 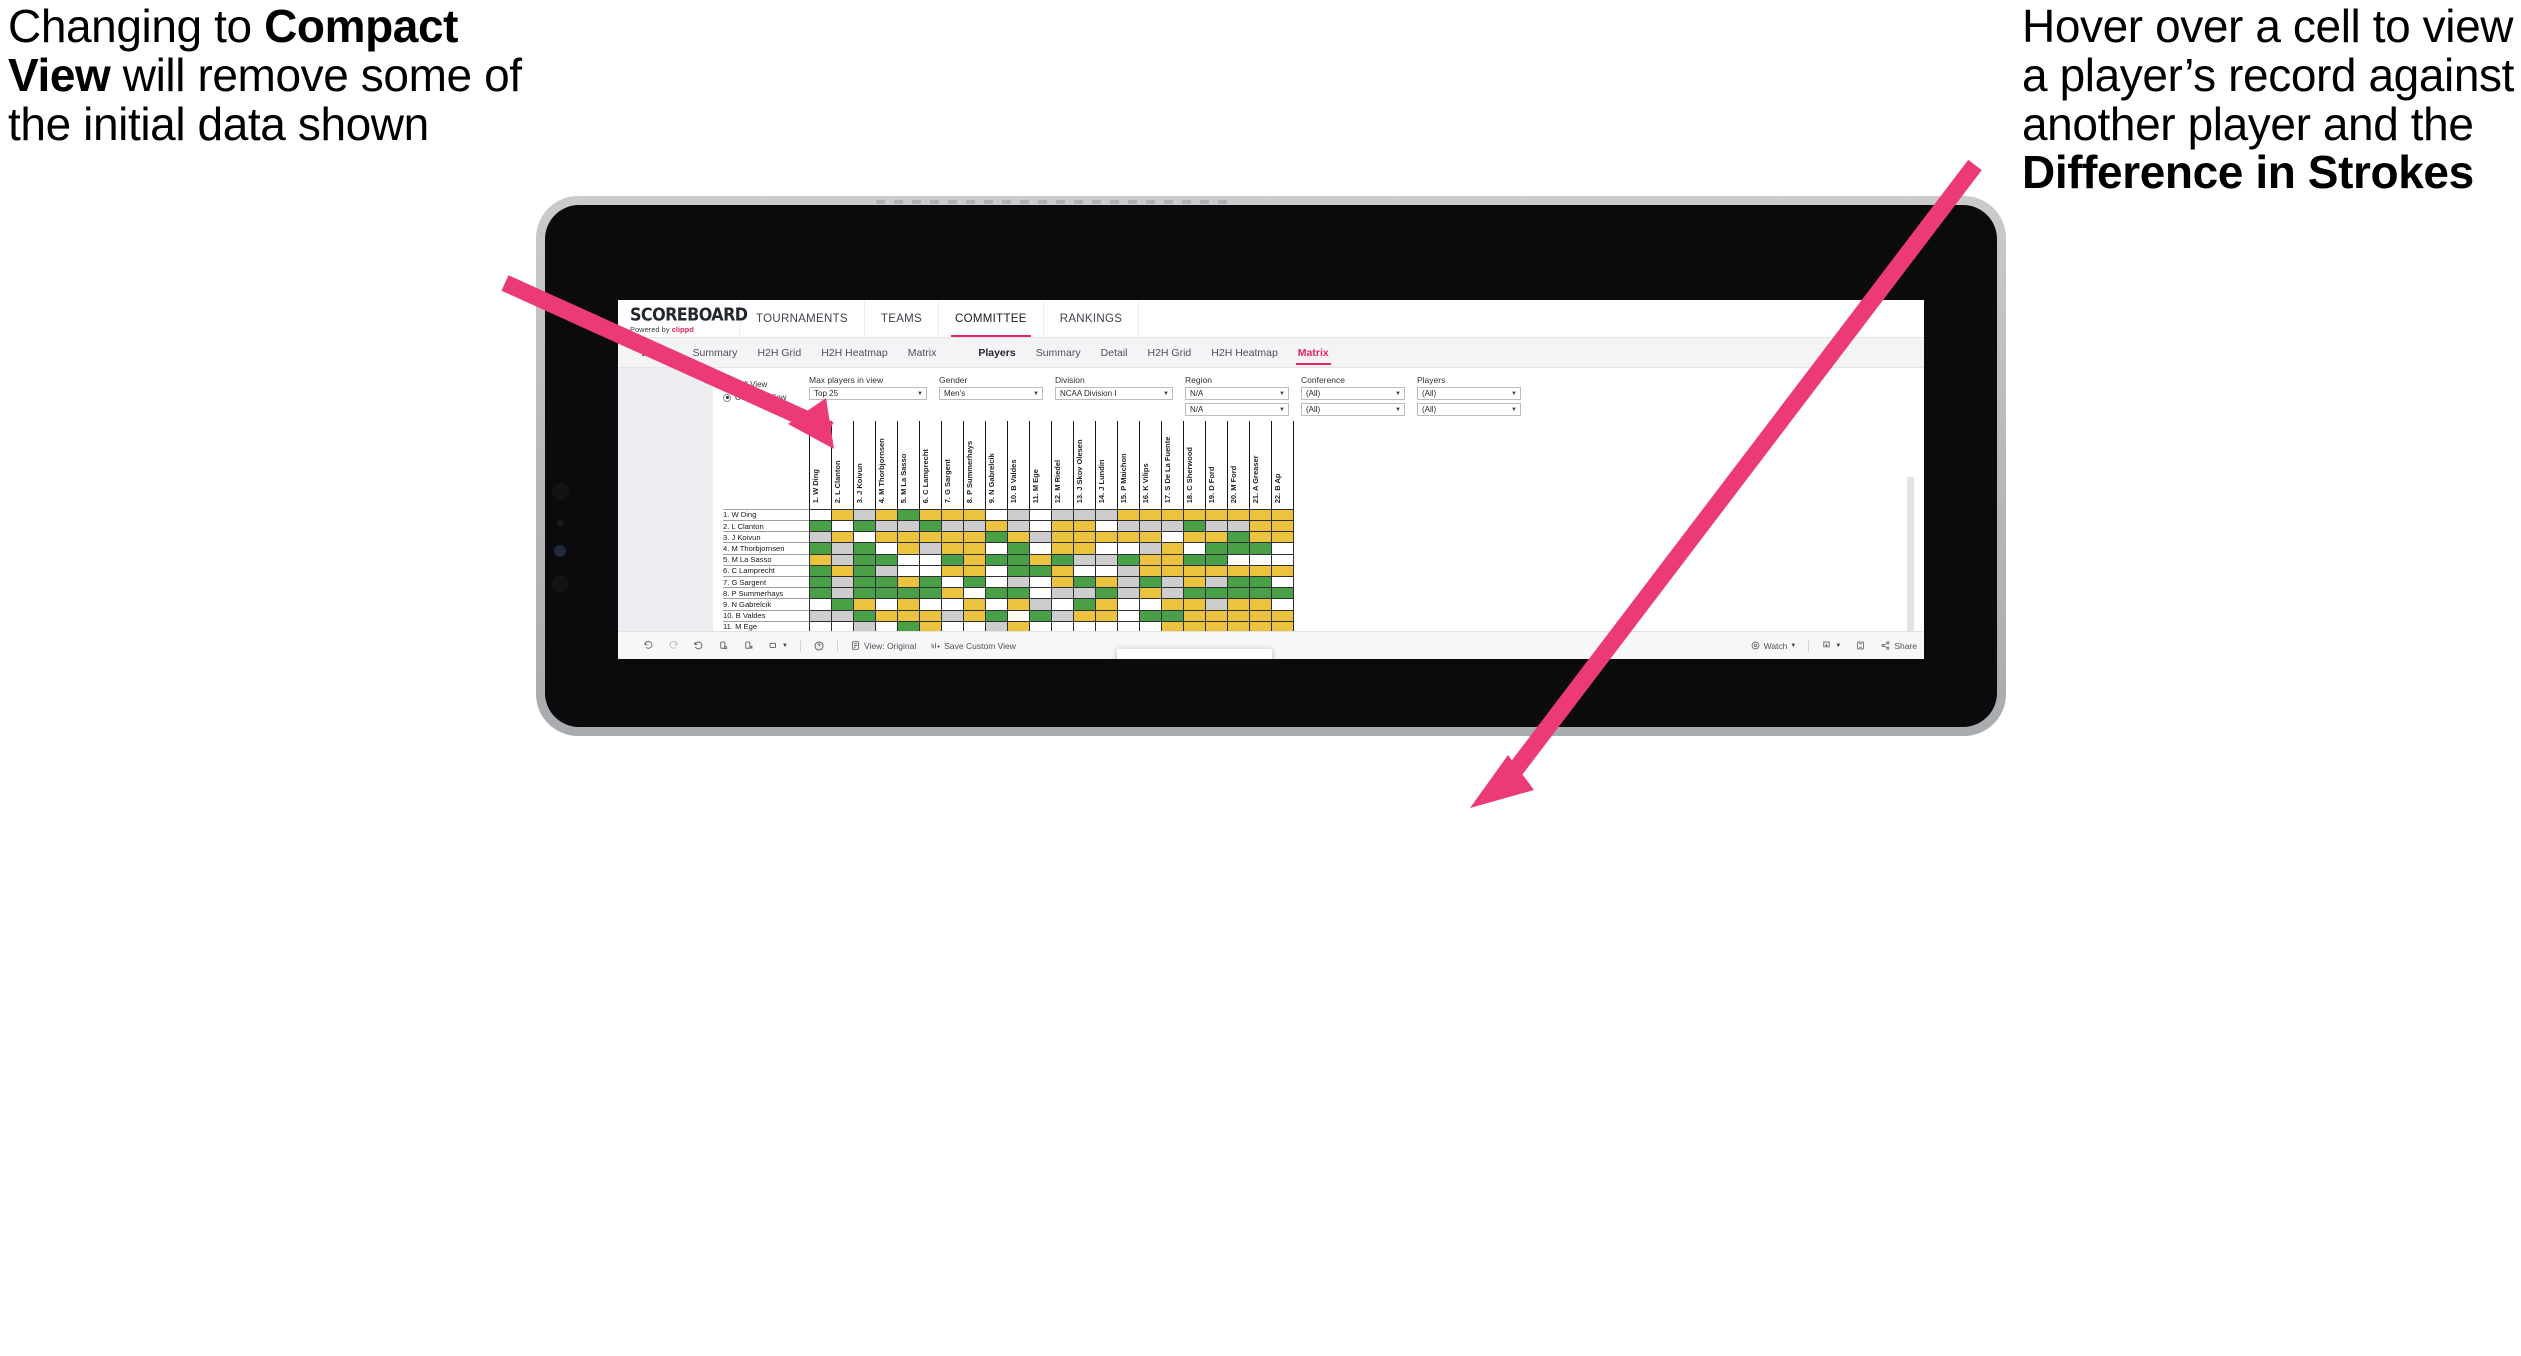 What do you see at coordinates (819, 646) in the screenshot?
I see `help-button` at bounding box center [819, 646].